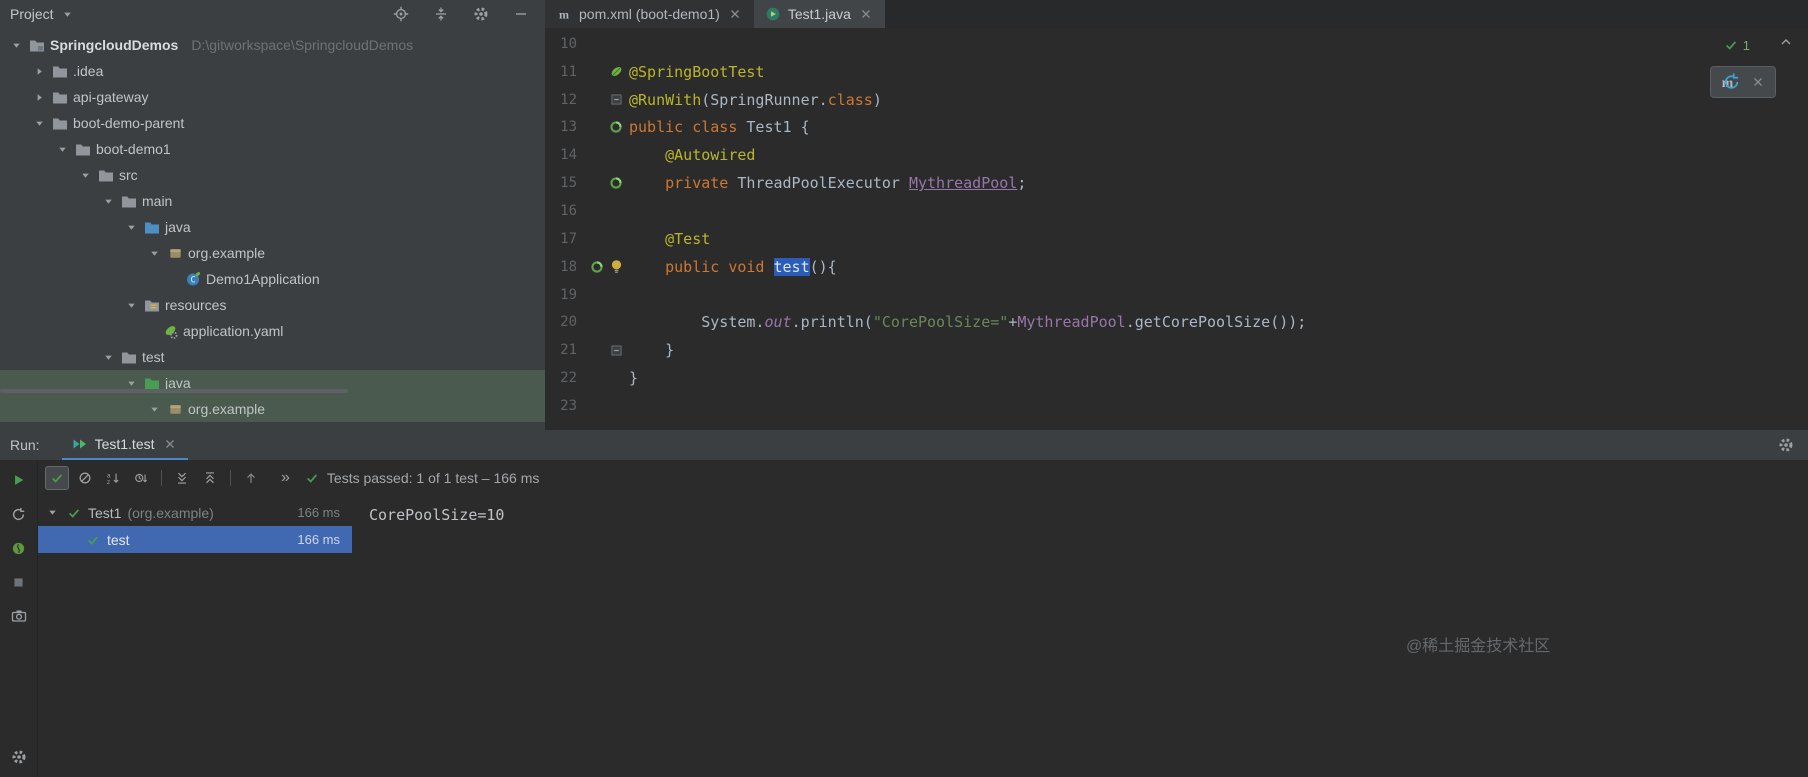 The height and width of the screenshot is (777, 1808). Describe the element at coordinates (272, 175) in the screenshot. I see `tree-row: src` at that location.